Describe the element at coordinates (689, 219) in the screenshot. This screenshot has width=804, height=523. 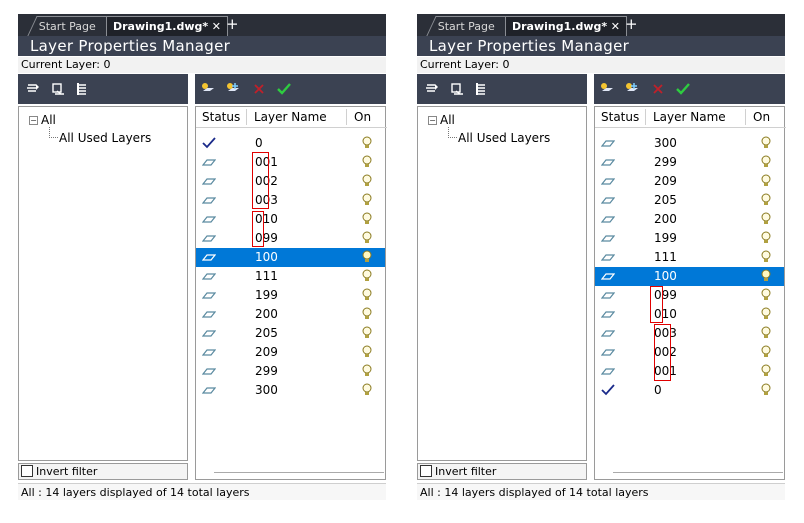
I see `layer-row: 200` at that location.